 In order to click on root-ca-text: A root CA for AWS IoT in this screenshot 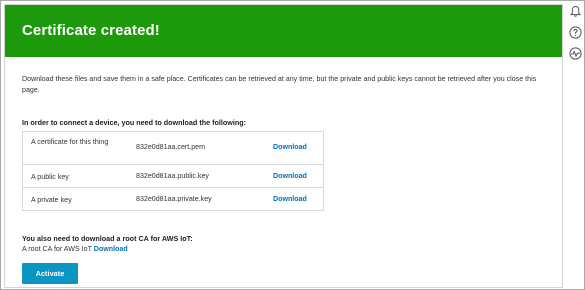, I will do `click(58, 249)`.